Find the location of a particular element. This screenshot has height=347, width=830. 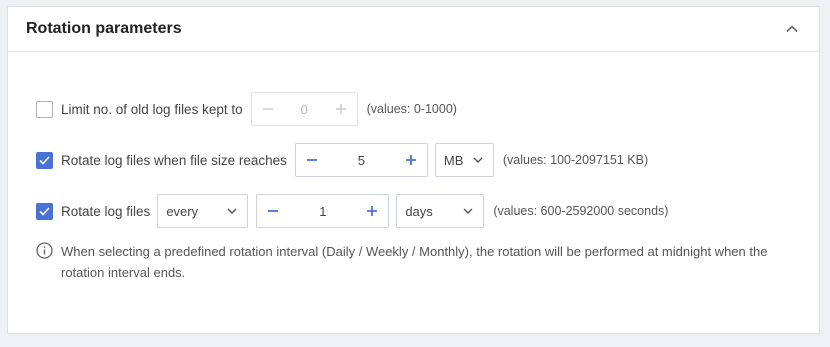

panel-header: Rotation parameters is located at coordinates (413, 29).